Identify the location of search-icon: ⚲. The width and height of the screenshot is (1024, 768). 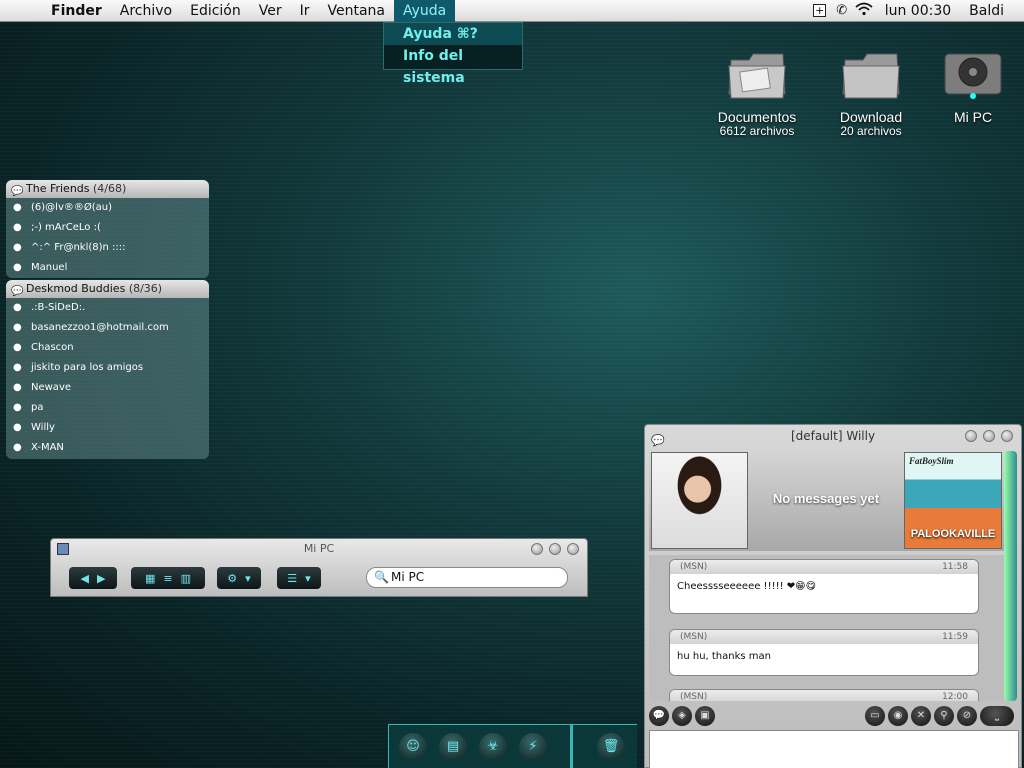
(944, 716).